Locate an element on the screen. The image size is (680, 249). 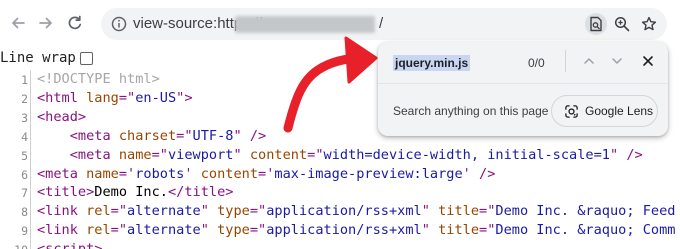
code-text: <title>Demo Inc.</title> is located at coordinates (135, 192).